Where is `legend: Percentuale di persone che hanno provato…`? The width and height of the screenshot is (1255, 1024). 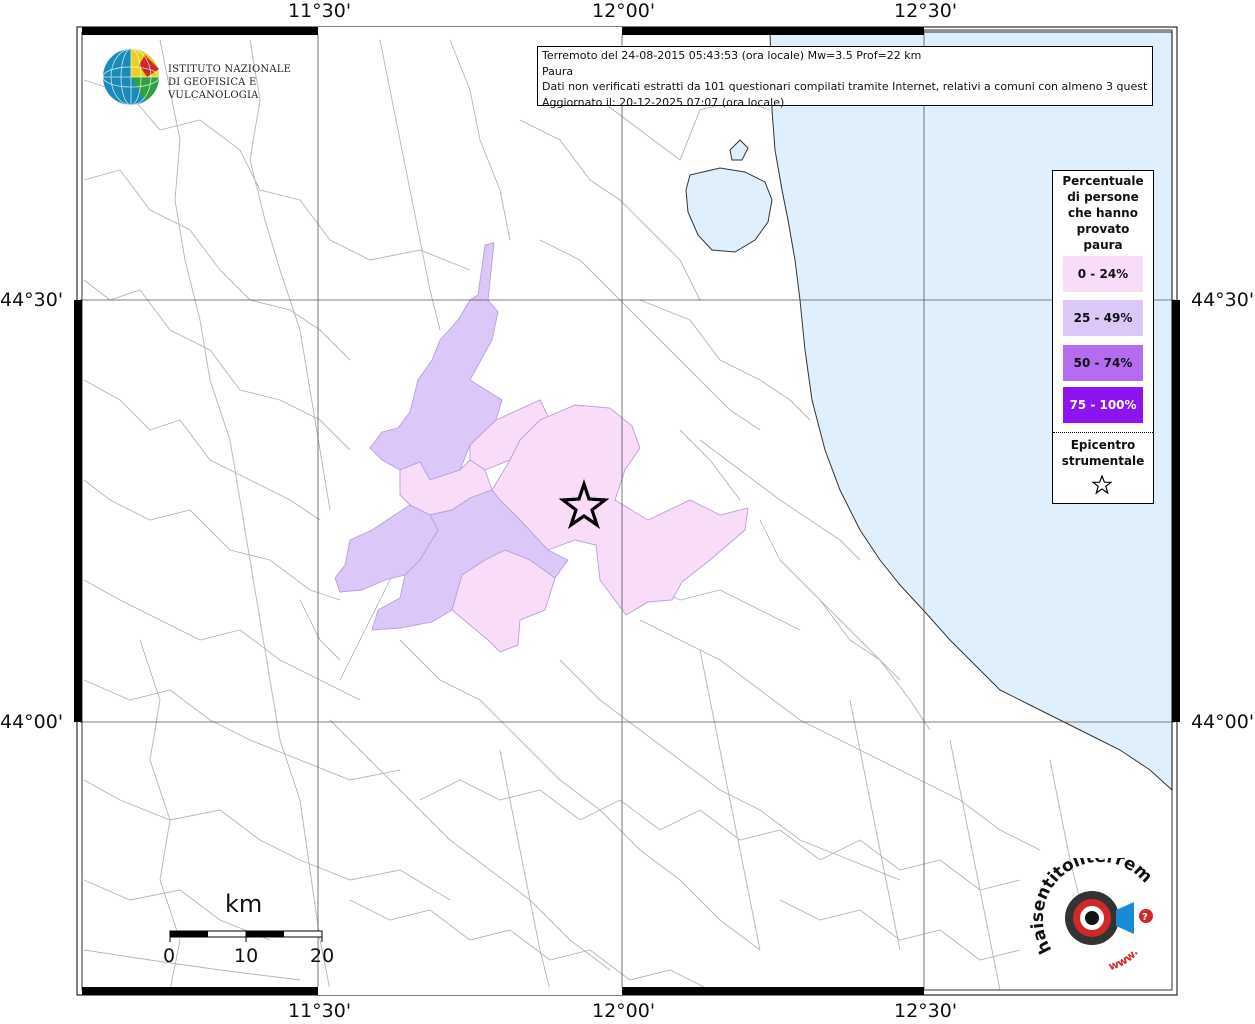 legend: Percentuale di persone che hanno provato… is located at coordinates (1103, 337).